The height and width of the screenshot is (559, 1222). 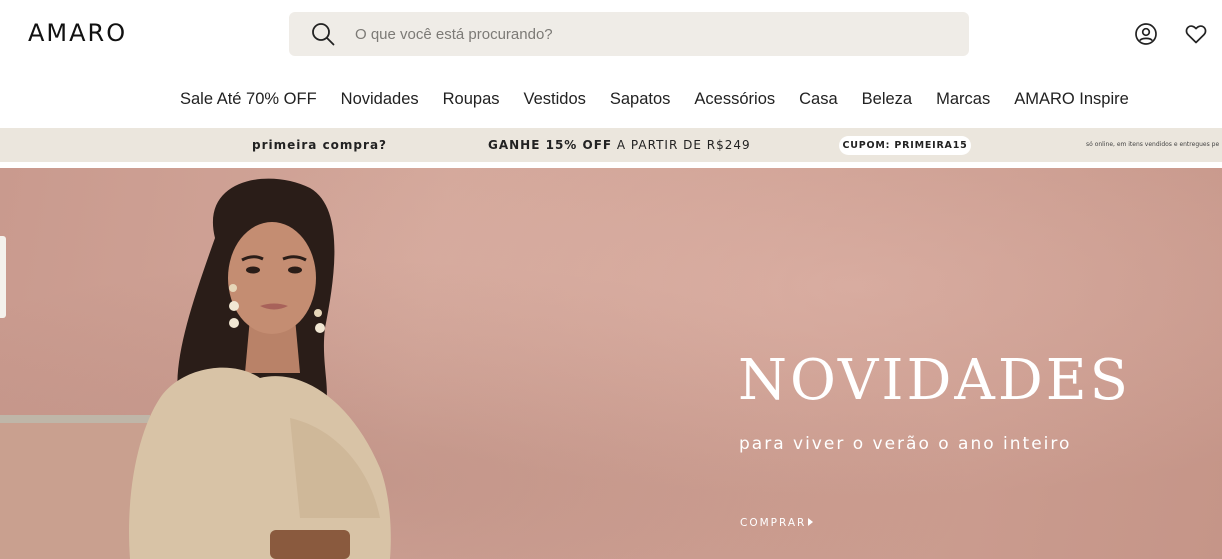 I want to click on nav-item-beleza: Beleza, so click(x=887, y=99).